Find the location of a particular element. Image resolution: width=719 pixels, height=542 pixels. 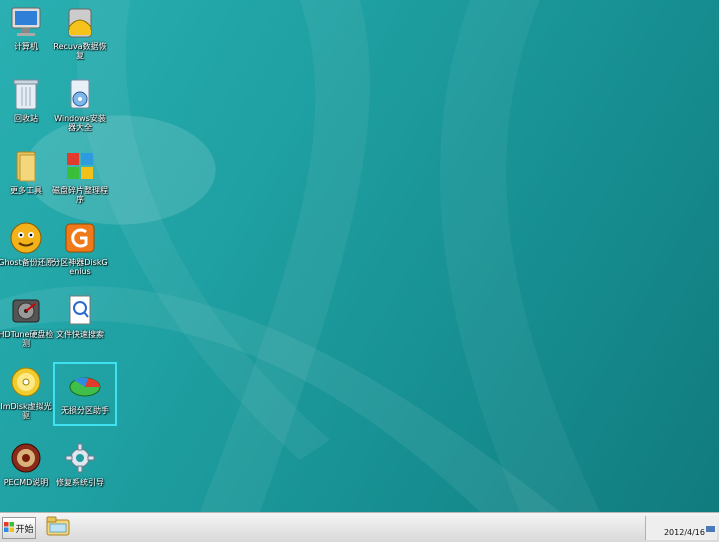

desktop-icon-diskgenius: 分区神器DiskGenius is located at coordinates (80, 255).